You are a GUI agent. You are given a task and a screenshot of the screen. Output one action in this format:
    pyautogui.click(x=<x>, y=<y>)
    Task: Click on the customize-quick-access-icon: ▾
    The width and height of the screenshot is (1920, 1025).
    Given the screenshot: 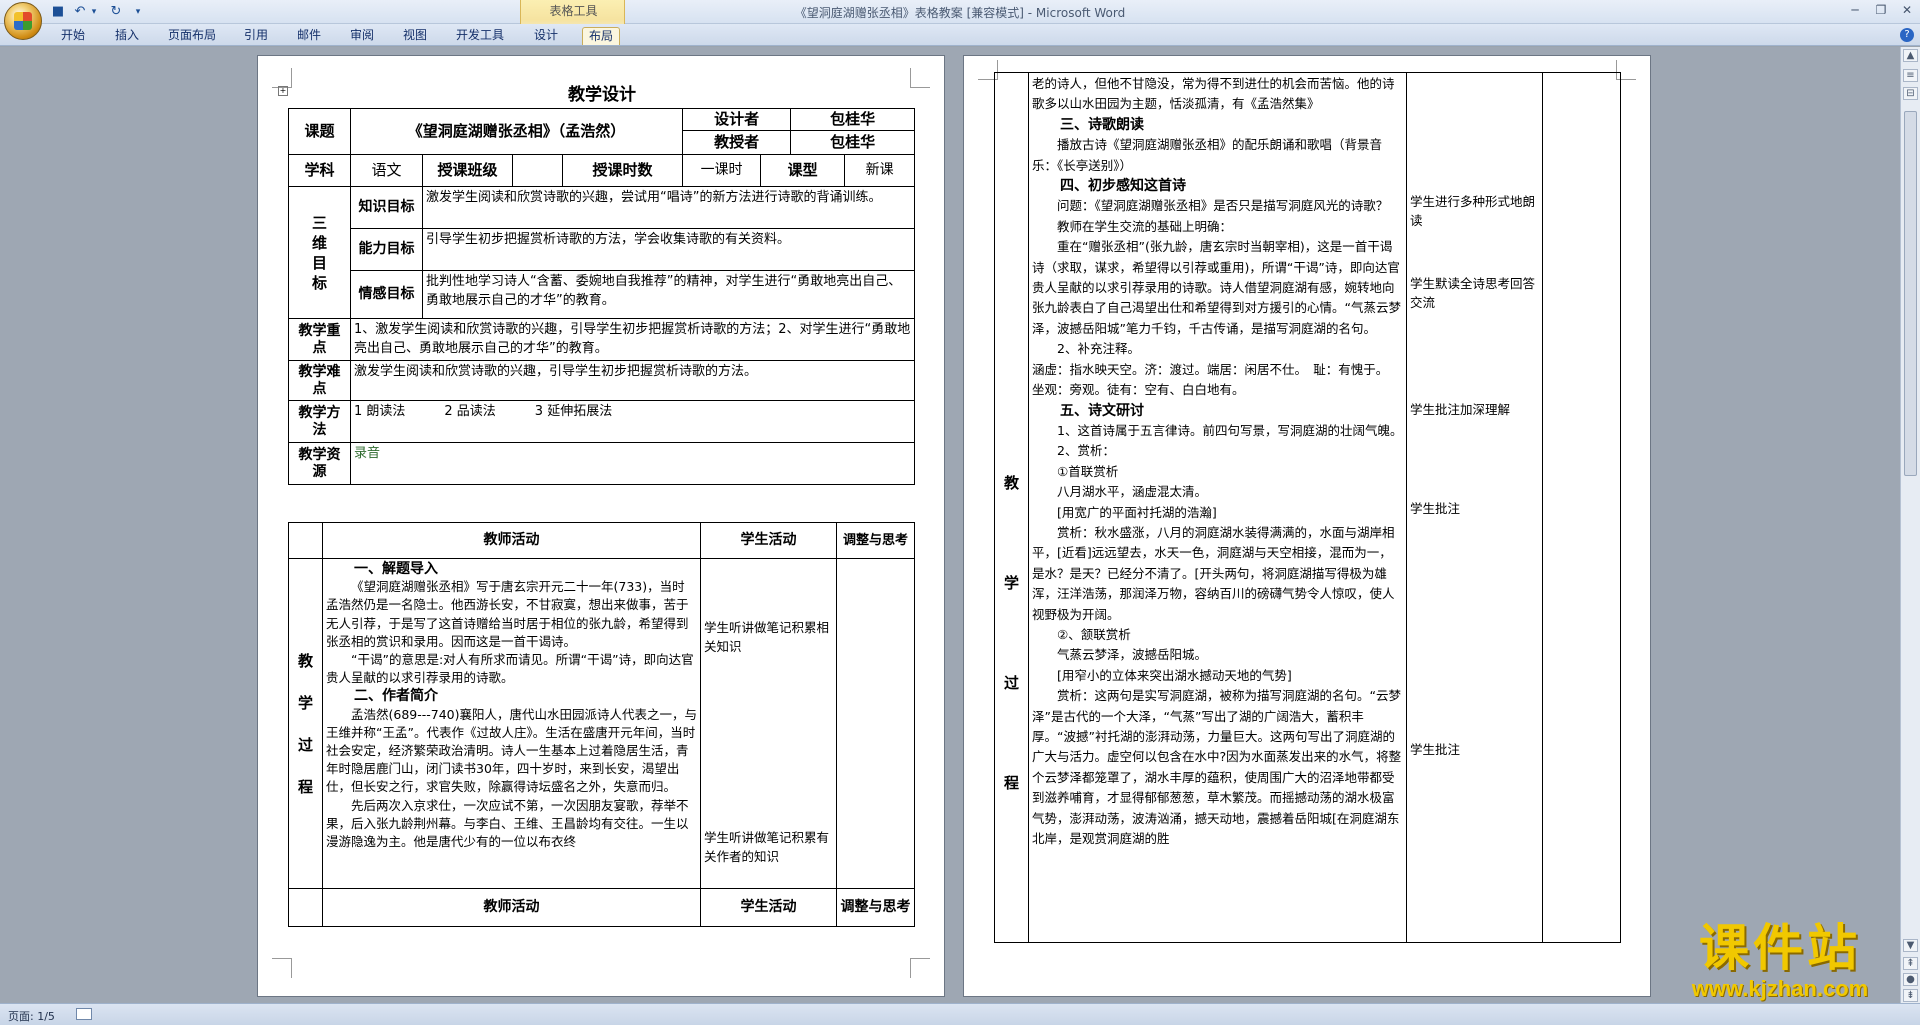 What is the action you would take?
    pyautogui.click(x=138, y=12)
    